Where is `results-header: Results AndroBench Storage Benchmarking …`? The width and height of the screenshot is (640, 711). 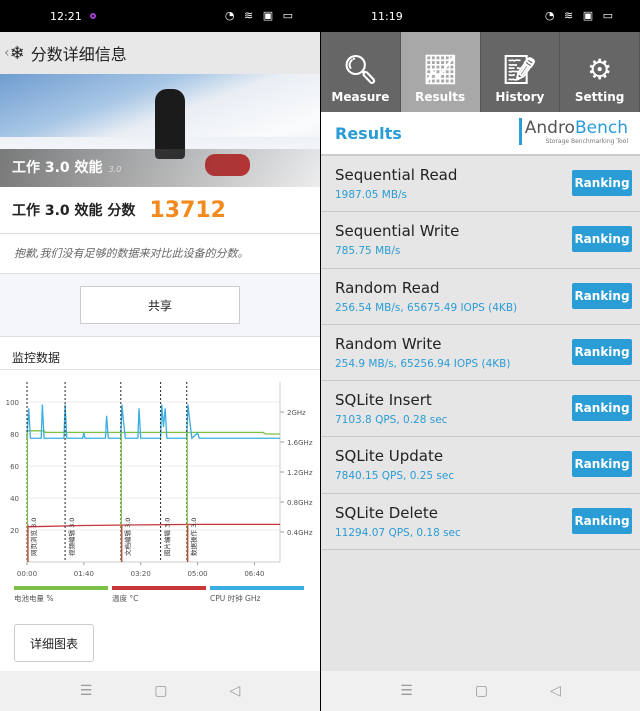
results-header: Results AndroBench Storage Benchmarking … is located at coordinates (480, 134).